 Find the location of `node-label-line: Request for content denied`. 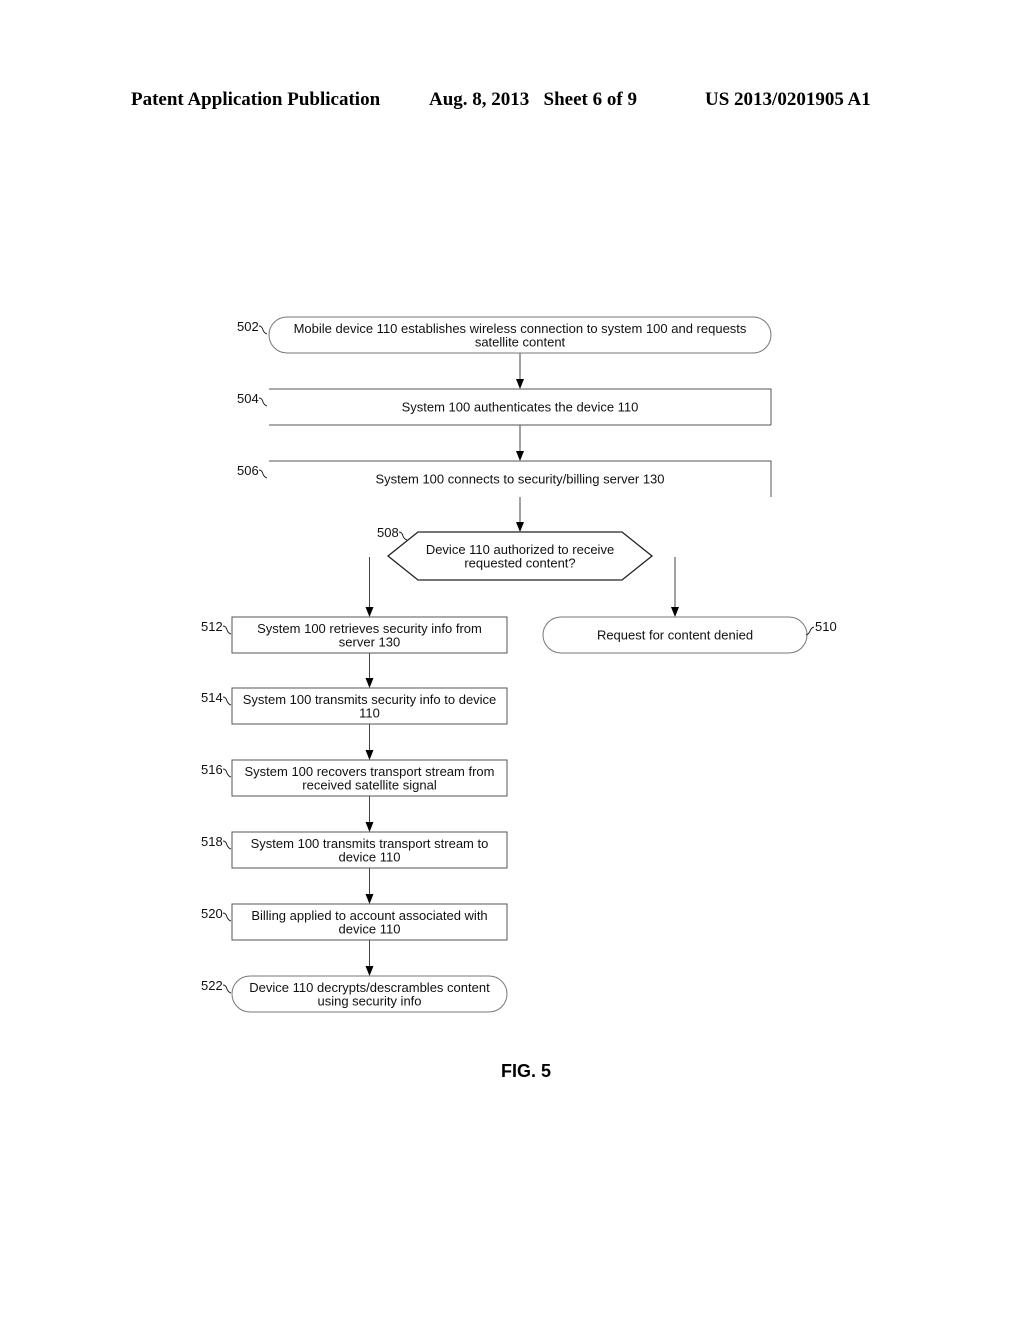

node-label-line: Request for content denied is located at coordinates (675, 635).